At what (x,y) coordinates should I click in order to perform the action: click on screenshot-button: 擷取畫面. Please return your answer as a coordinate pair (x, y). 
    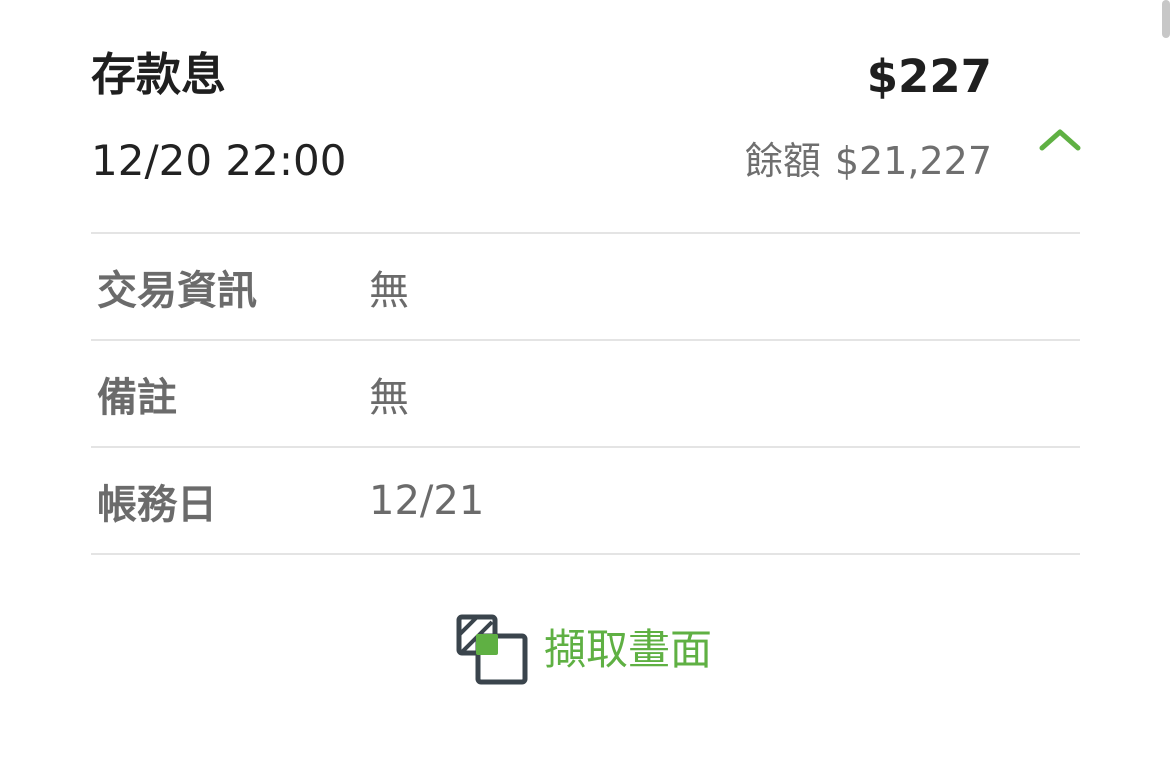
    Looking at the image, I should click on (584, 650).